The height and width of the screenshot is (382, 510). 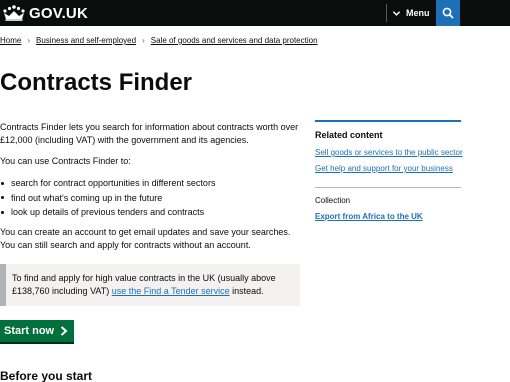 I want to click on start-now-button: Start now, so click(x=37, y=331).